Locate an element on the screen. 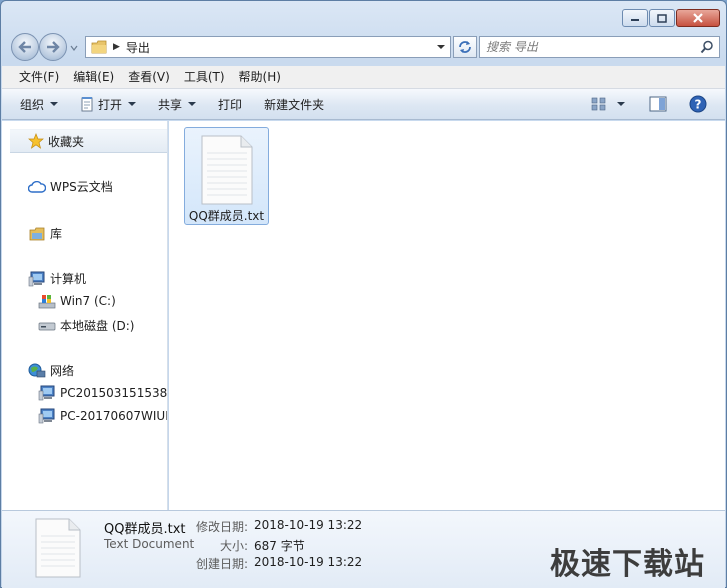 The image size is (727, 588). created-date-label: 创建日期: is located at coordinates (221, 564).